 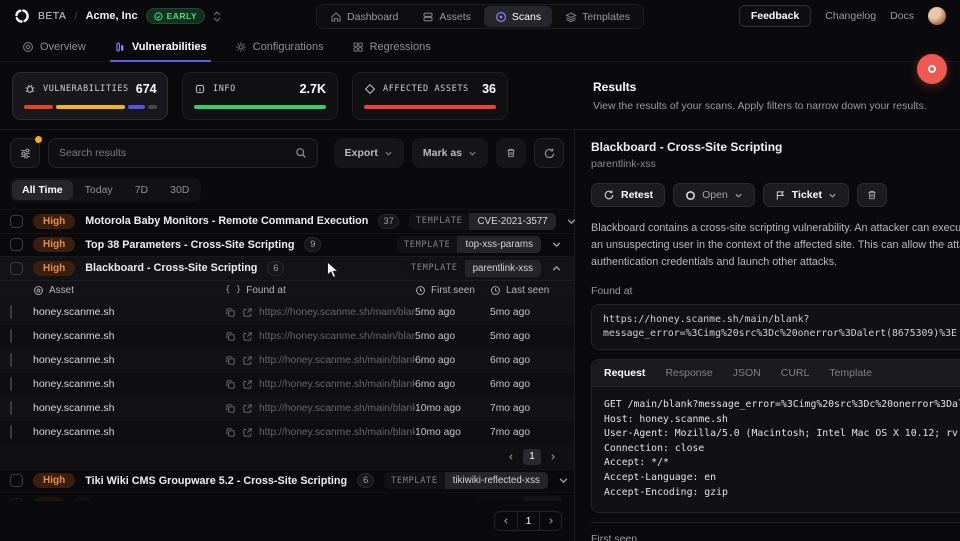 What do you see at coordinates (805, 195) in the screenshot?
I see `ticket-button: Ticket` at bounding box center [805, 195].